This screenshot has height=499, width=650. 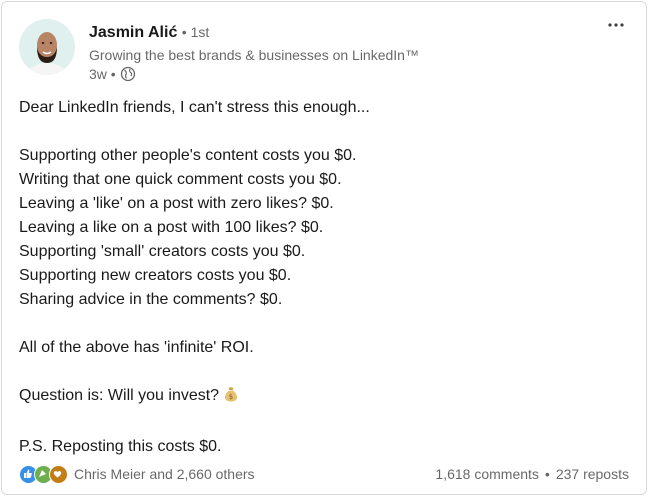 I want to click on reposts-count: 237 reposts, so click(x=592, y=474).